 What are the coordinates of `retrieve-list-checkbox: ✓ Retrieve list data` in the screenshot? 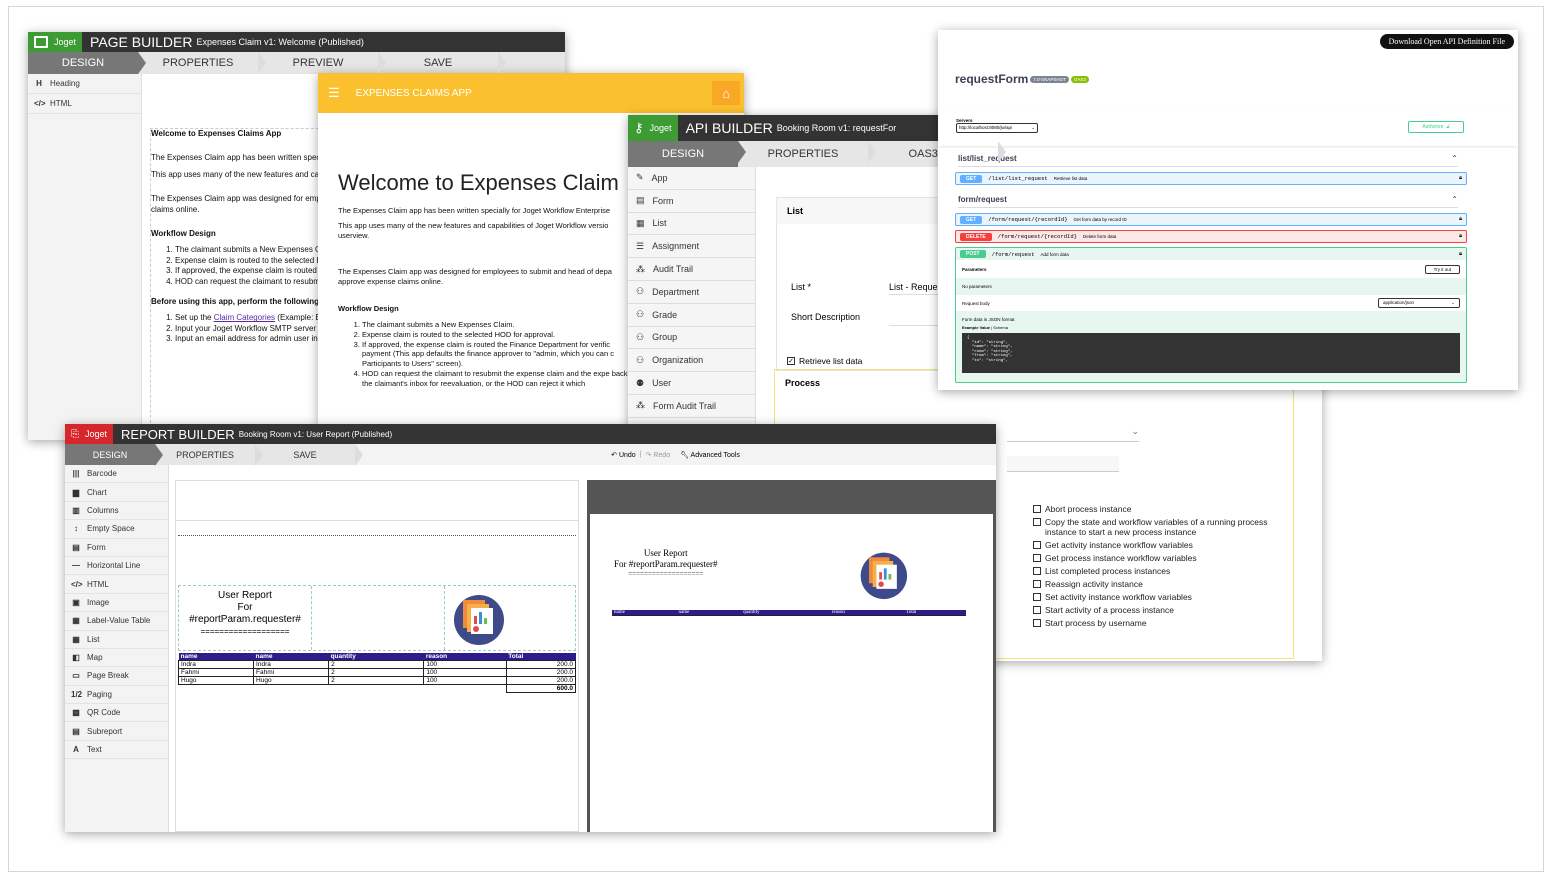 It's located at (824, 361).